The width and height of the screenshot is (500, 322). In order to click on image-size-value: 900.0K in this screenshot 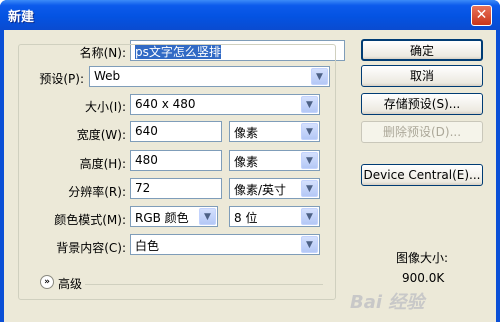, I will do `click(423, 278)`.